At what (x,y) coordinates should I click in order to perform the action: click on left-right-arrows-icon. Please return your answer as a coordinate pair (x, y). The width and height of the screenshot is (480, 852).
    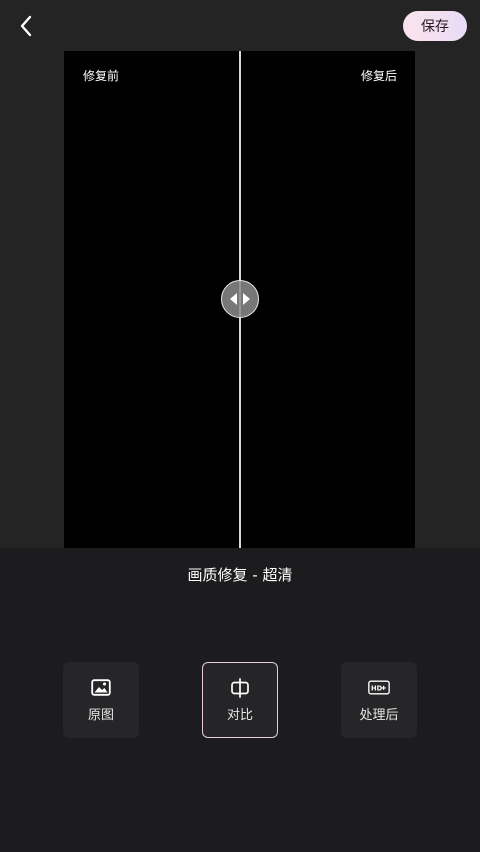
    Looking at the image, I should click on (240, 299).